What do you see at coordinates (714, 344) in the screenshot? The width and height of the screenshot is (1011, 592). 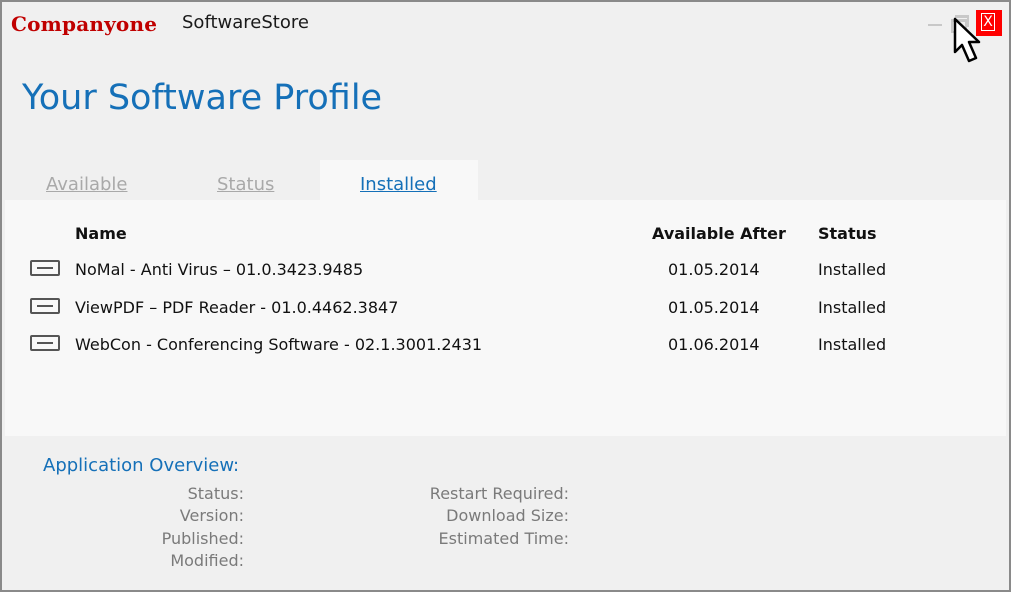 I see `row-available-after: 01.06.2014` at bounding box center [714, 344].